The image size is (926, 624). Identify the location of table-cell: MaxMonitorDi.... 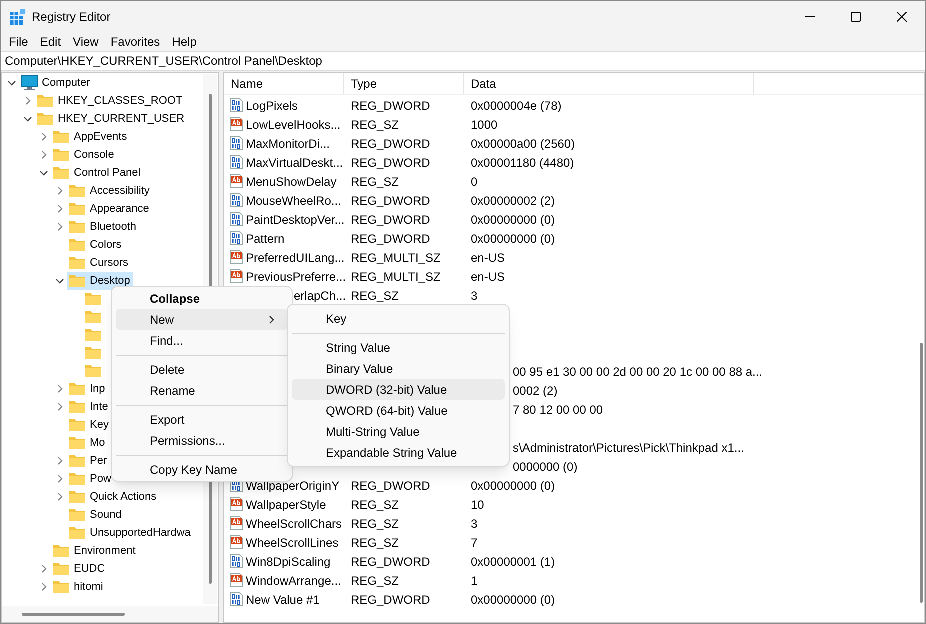
(284, 143).